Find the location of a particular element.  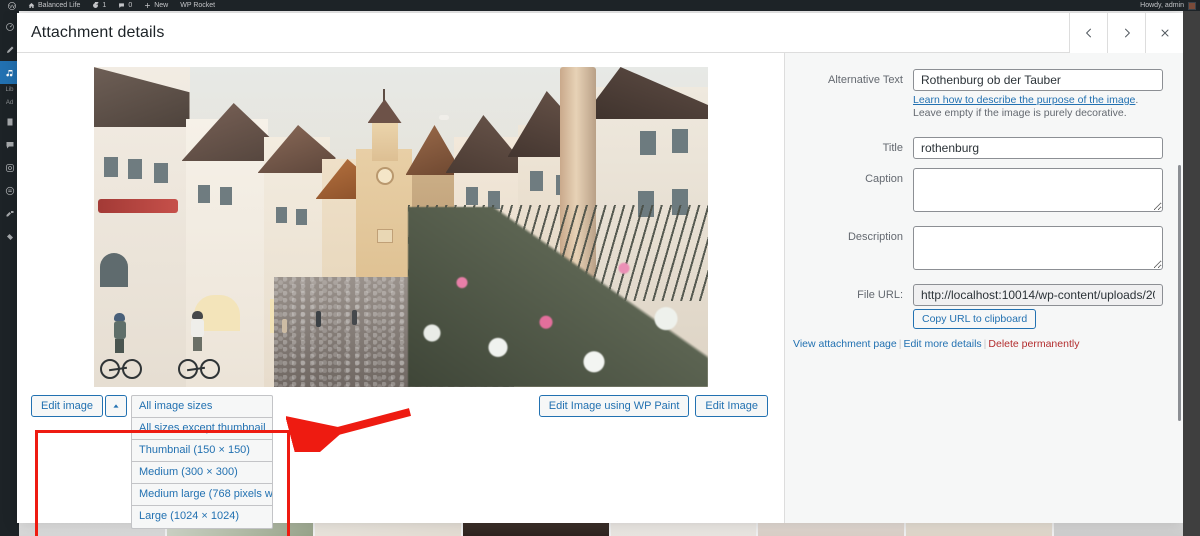

setting-caption: Caption is located at coordinates (978, 192).